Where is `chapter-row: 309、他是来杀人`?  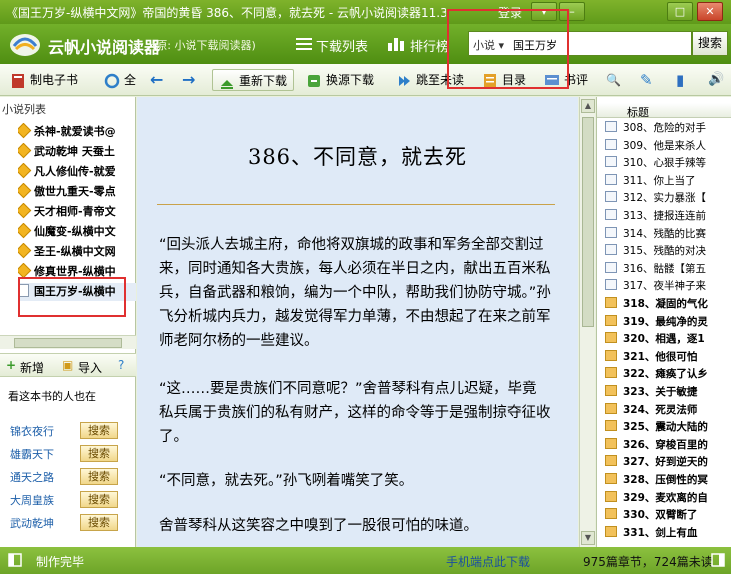 chapter-row: 309、他是来杀人 is located at coordinates (668, 146).